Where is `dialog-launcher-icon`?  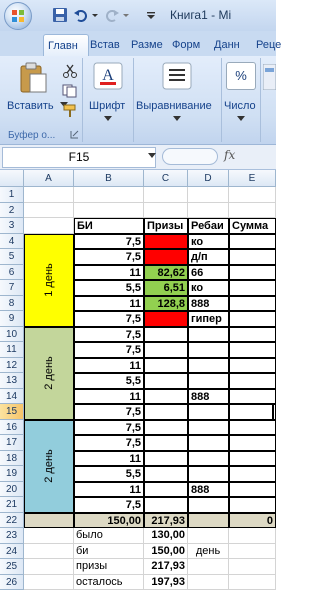
dialog-launcher-icon is located at coordinates (74, 134).